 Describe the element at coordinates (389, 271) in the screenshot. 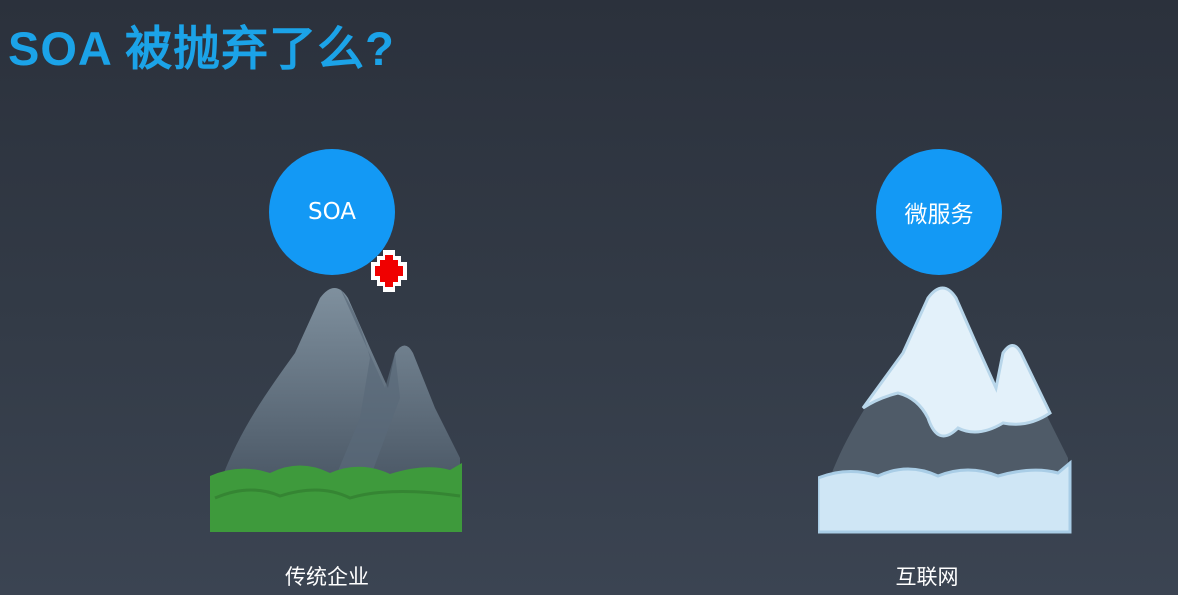

I see `pointer-cursor-icon` at that location.